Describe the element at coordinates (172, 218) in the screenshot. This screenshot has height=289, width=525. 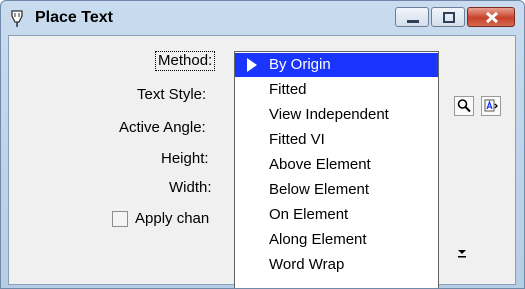
I see `apply-changes-label: Apply chan` at that location.